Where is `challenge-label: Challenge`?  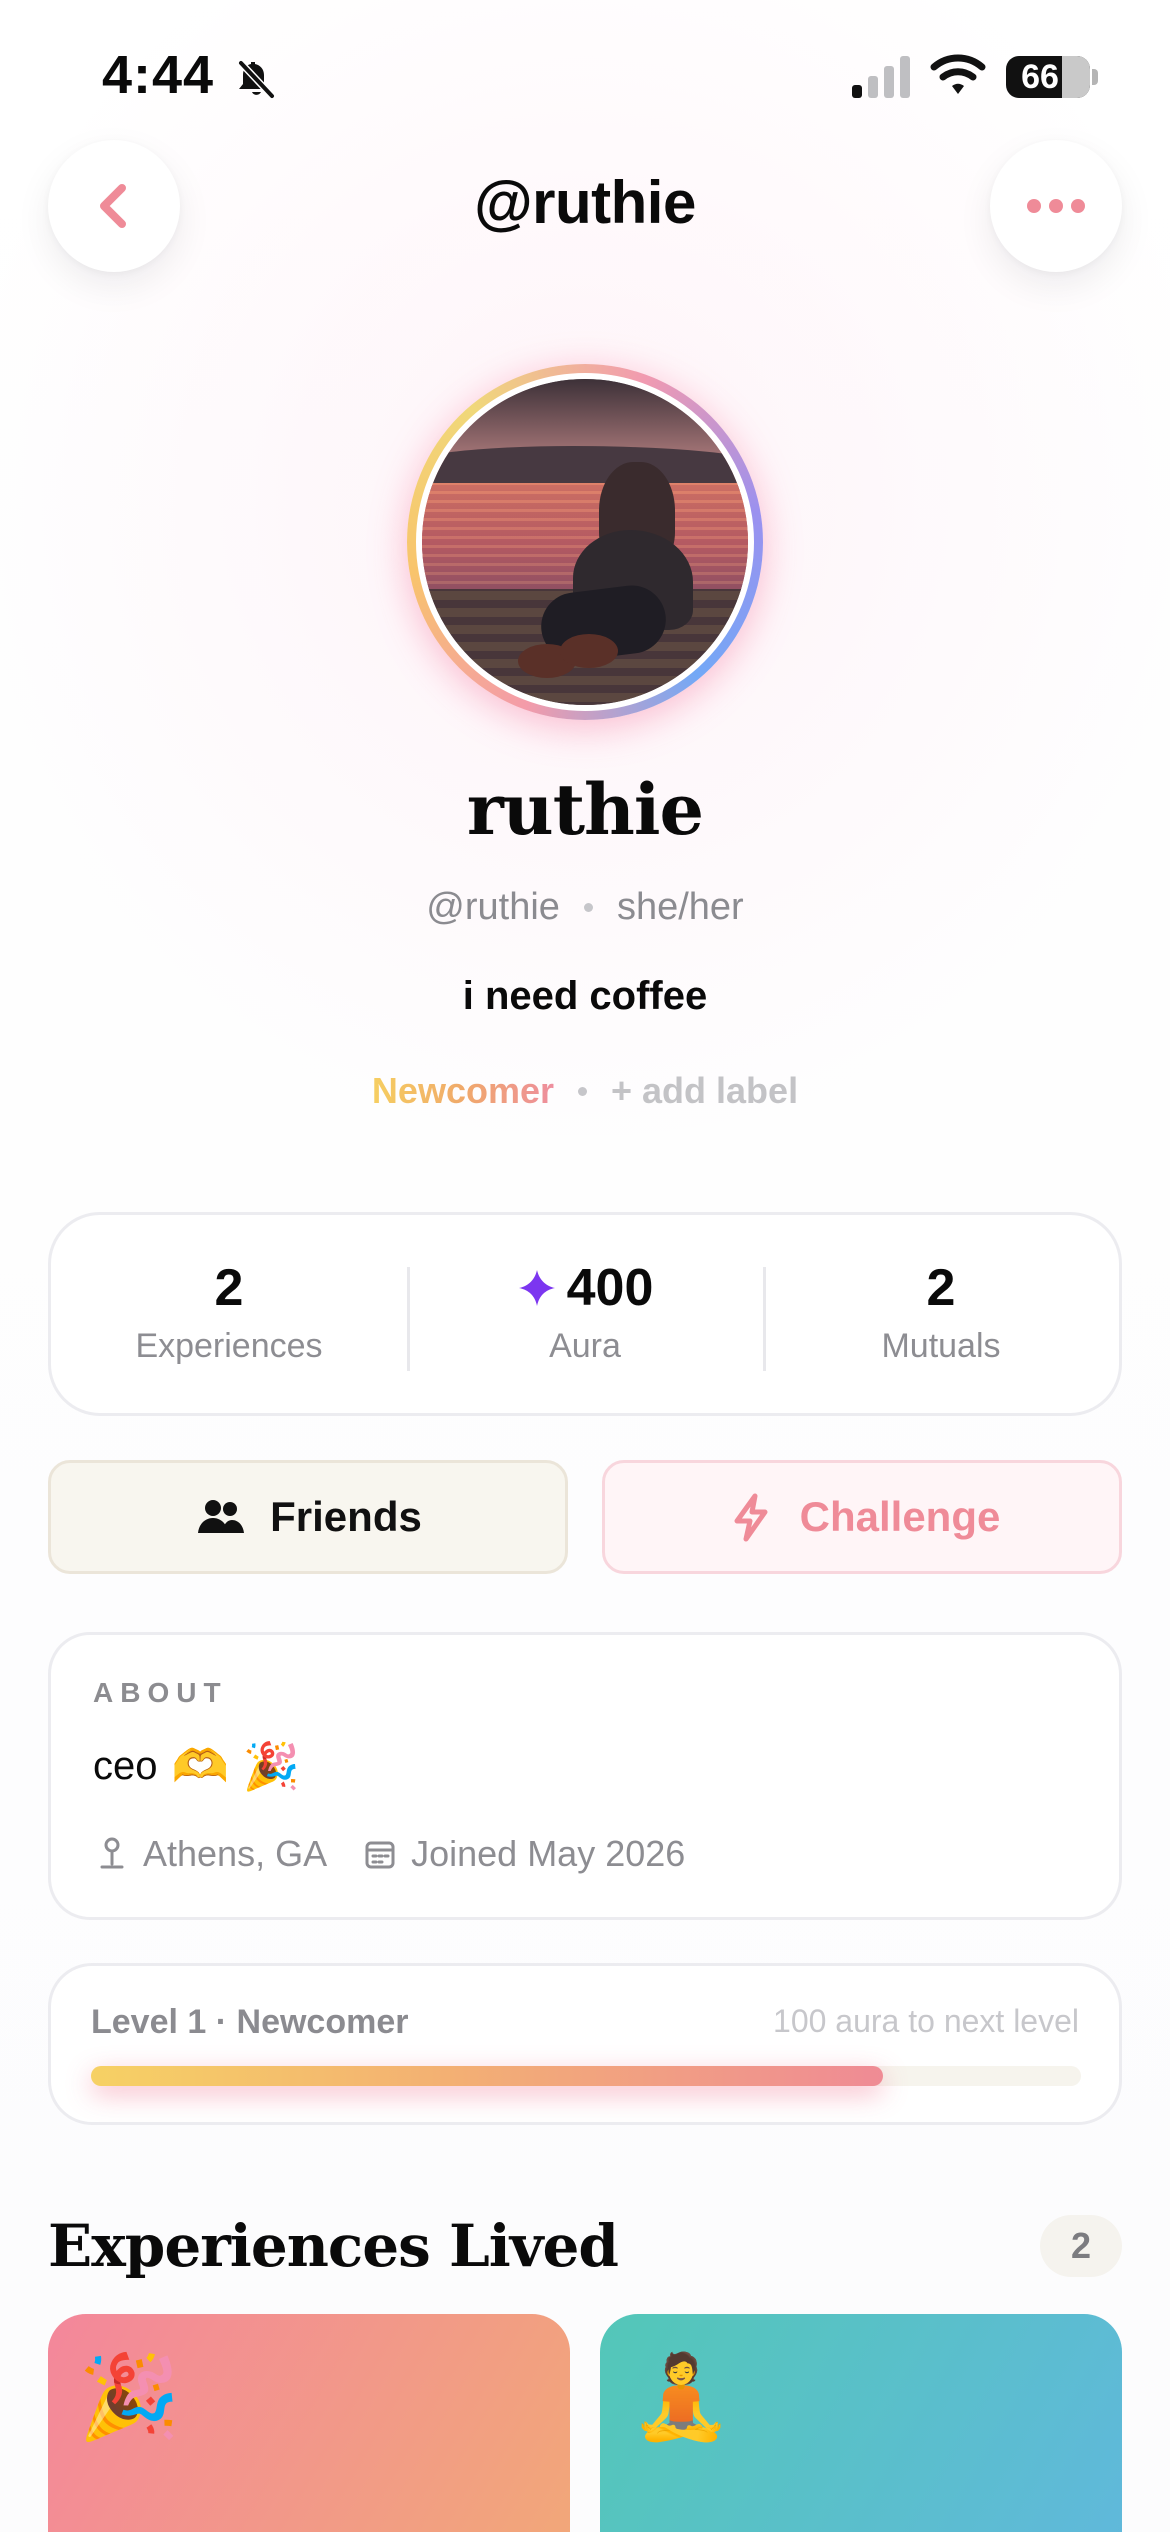
challenge-label: Challenge is located at coordinates (900, 1516).